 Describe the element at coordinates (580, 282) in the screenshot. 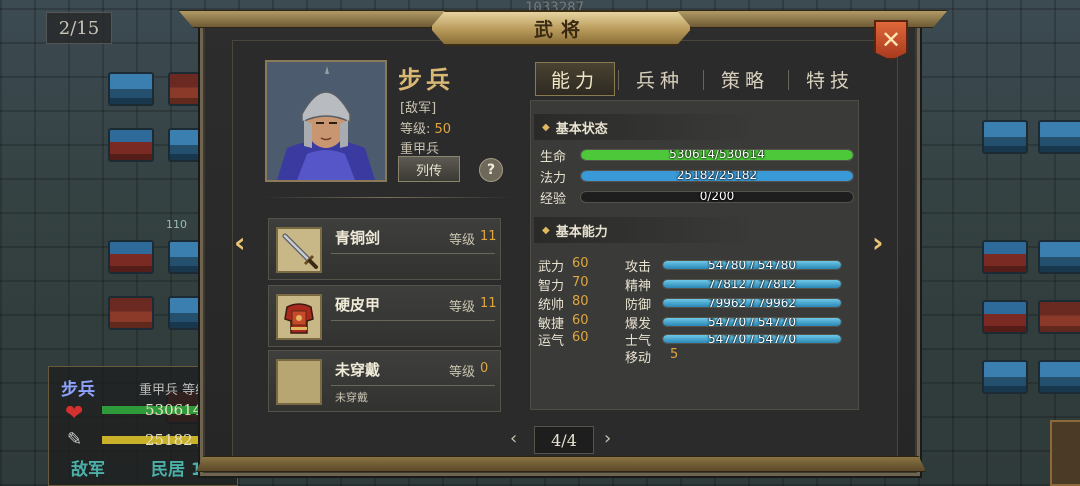

I see `attribute-value: 70` at that location.